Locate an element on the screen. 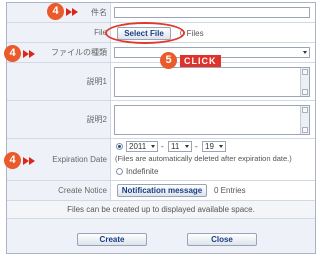 The image size is (320, 256). description1-row: 説明1 is located at coordinates (161, 82).